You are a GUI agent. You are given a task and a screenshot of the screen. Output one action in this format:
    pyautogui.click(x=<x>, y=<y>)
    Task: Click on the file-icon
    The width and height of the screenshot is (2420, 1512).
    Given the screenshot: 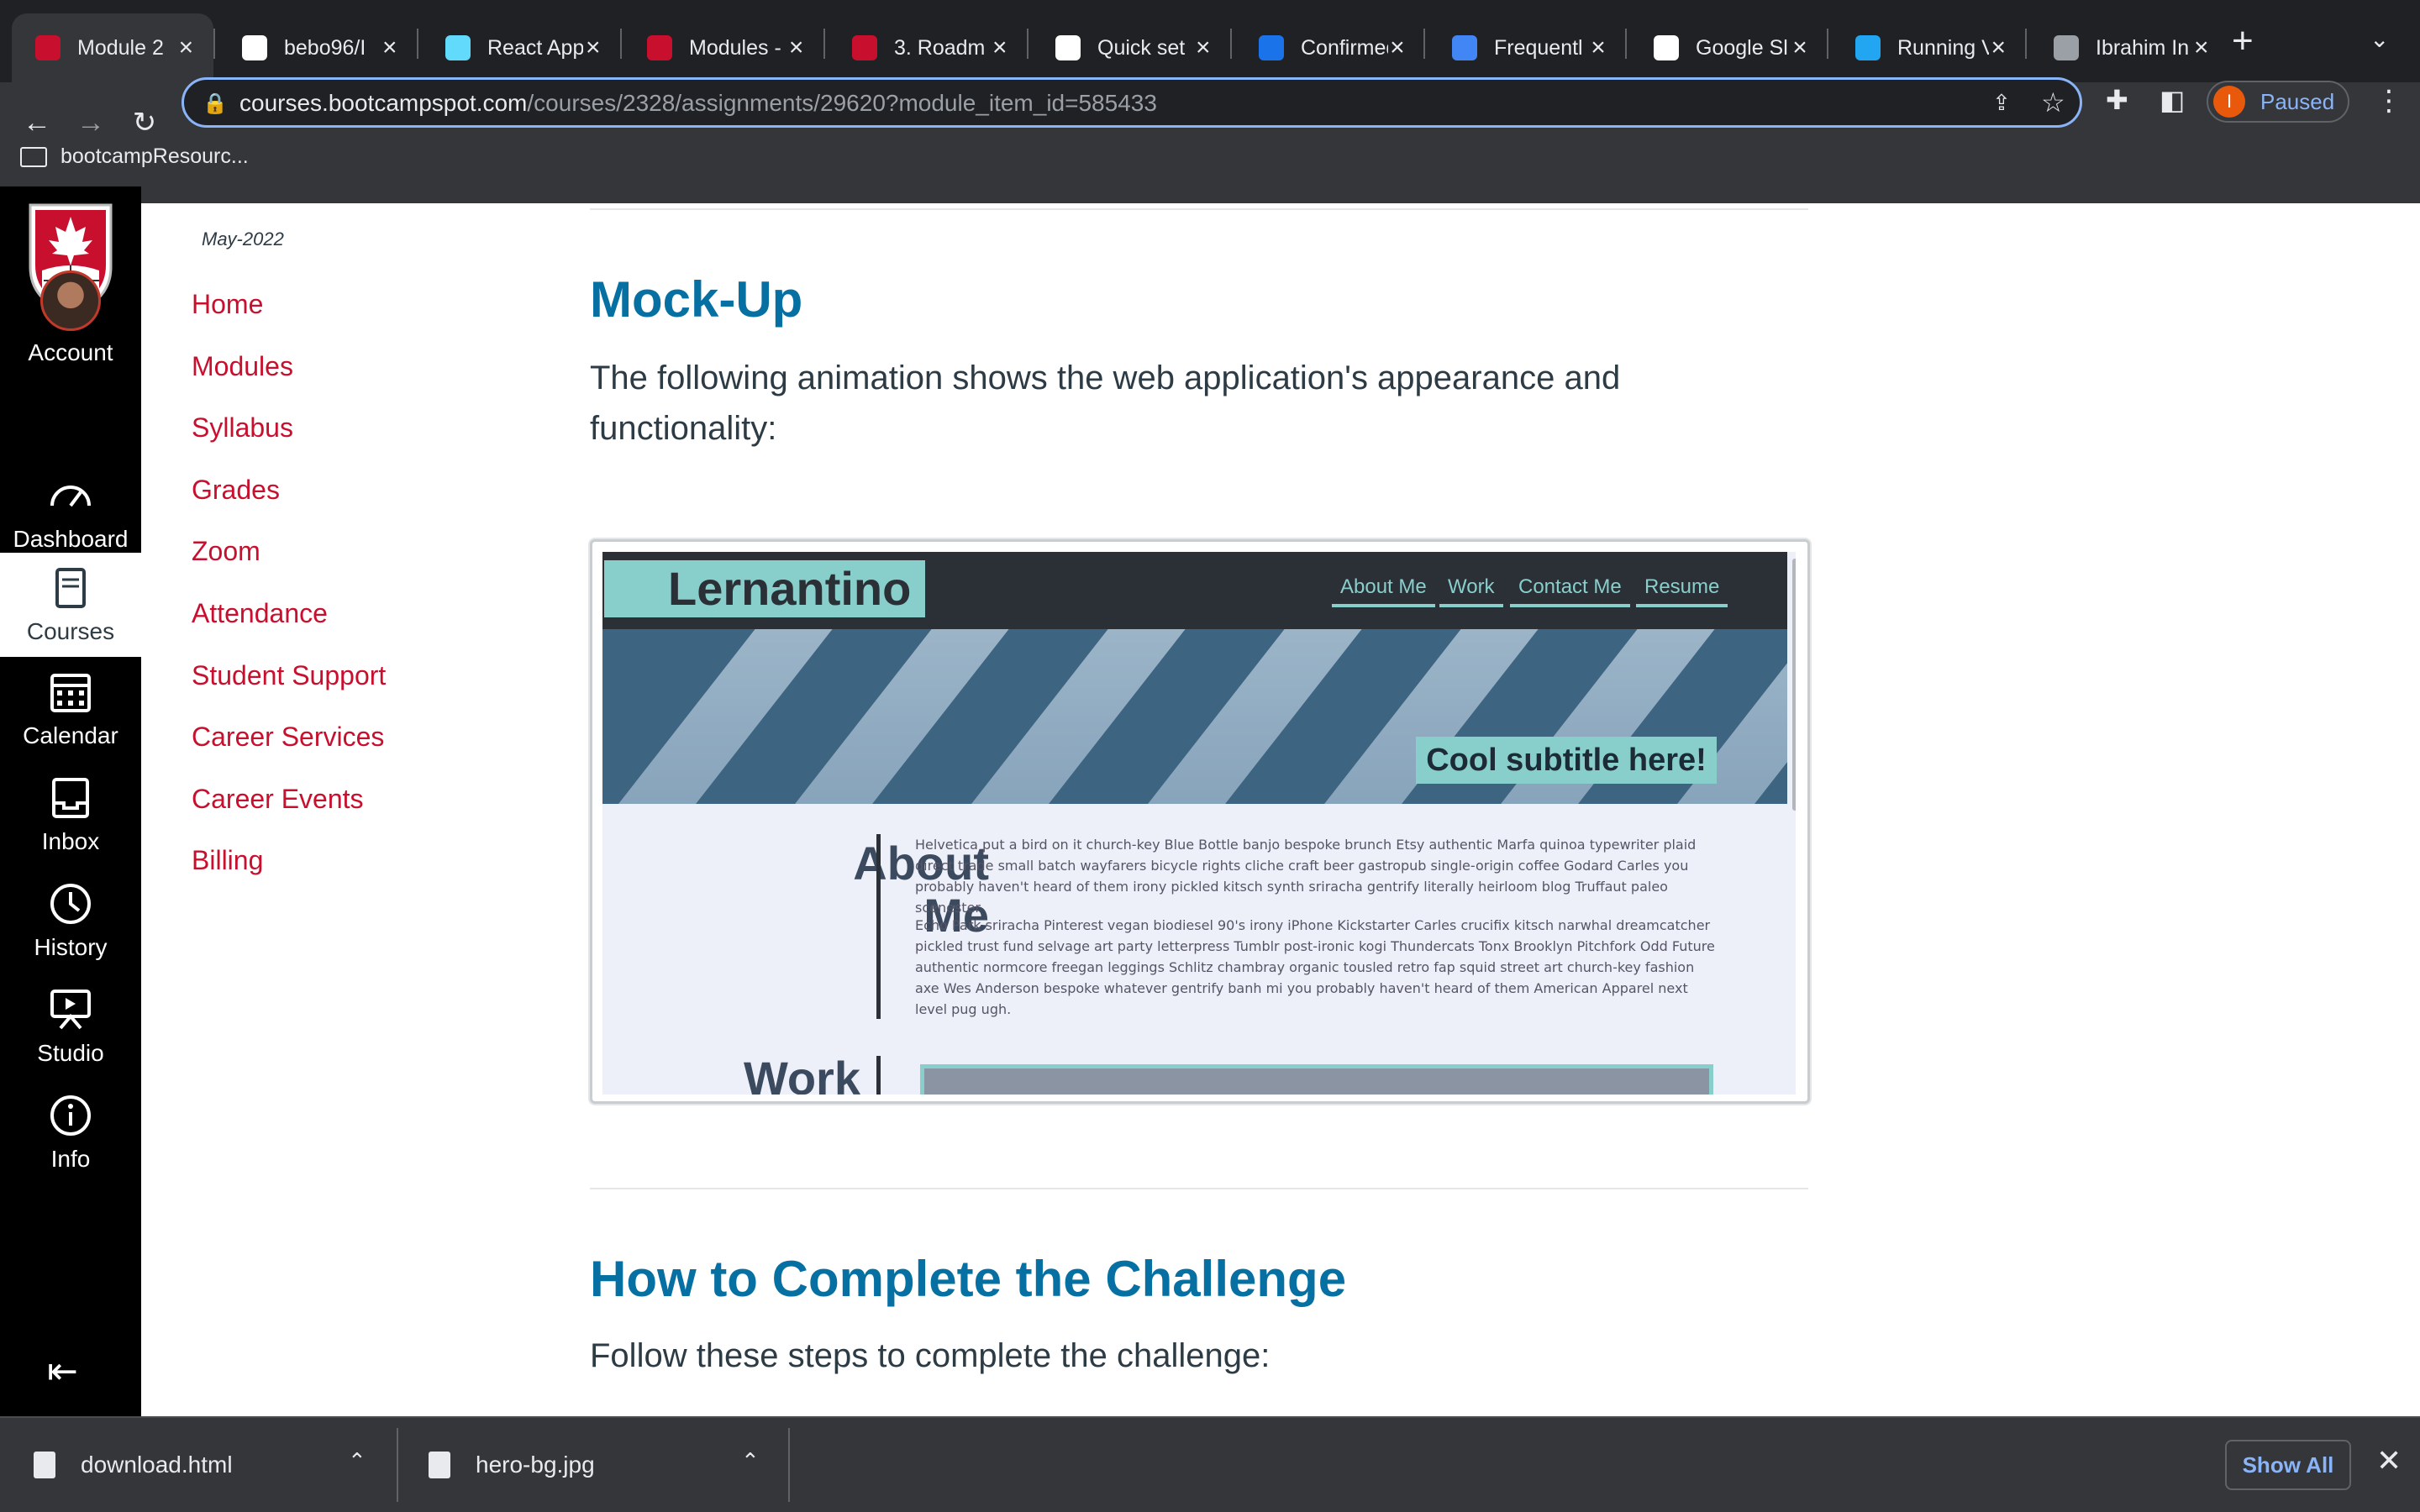 What is the action you would take?
    pyautogui.click(x=439, y=1465)
    